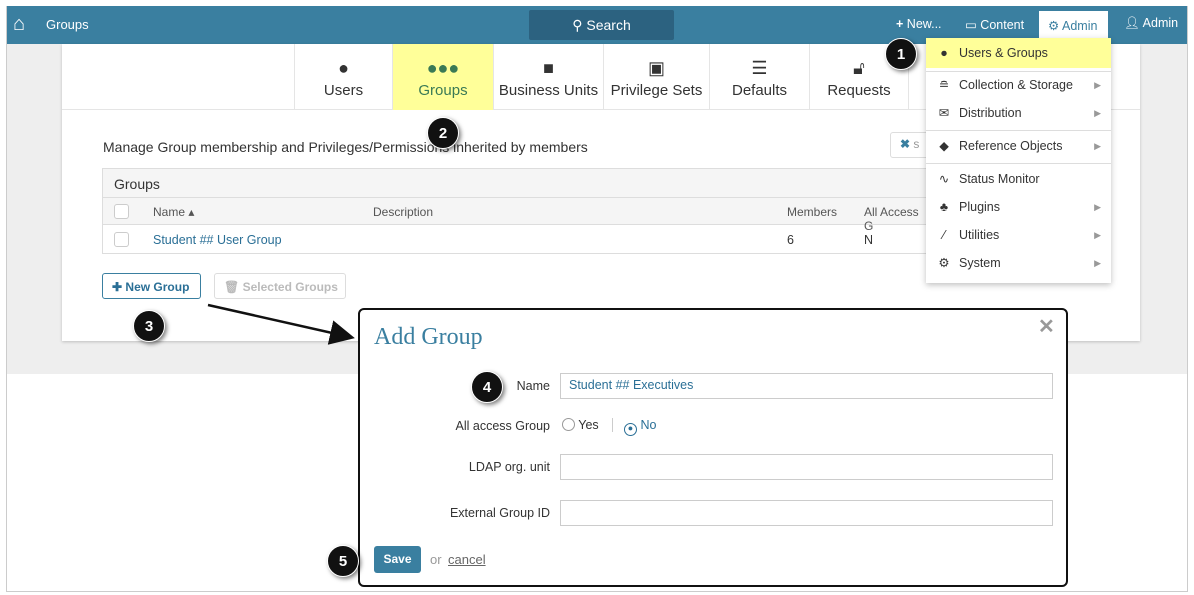 This screenshot has width=1194, height=595. I want to click on annotation-arrow, so click(281, 324).